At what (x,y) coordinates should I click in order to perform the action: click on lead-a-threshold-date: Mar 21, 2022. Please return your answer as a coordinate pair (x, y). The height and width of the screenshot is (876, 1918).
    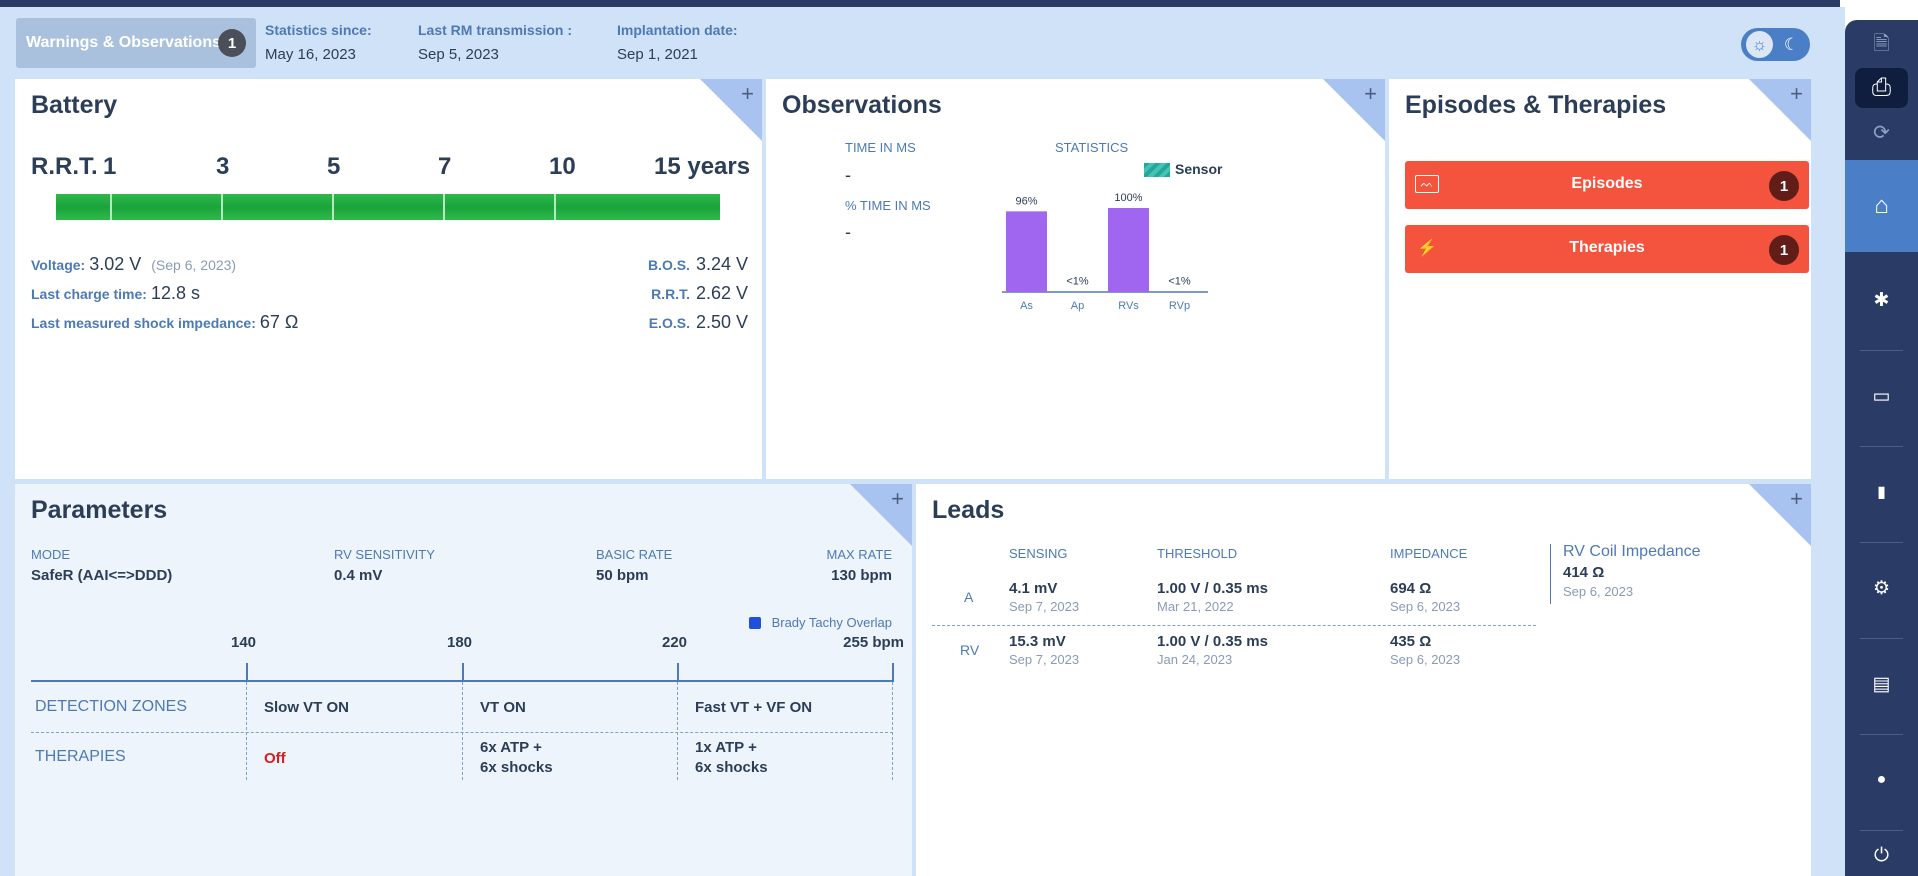
    Looking at the image, I should click on (1195, 606).